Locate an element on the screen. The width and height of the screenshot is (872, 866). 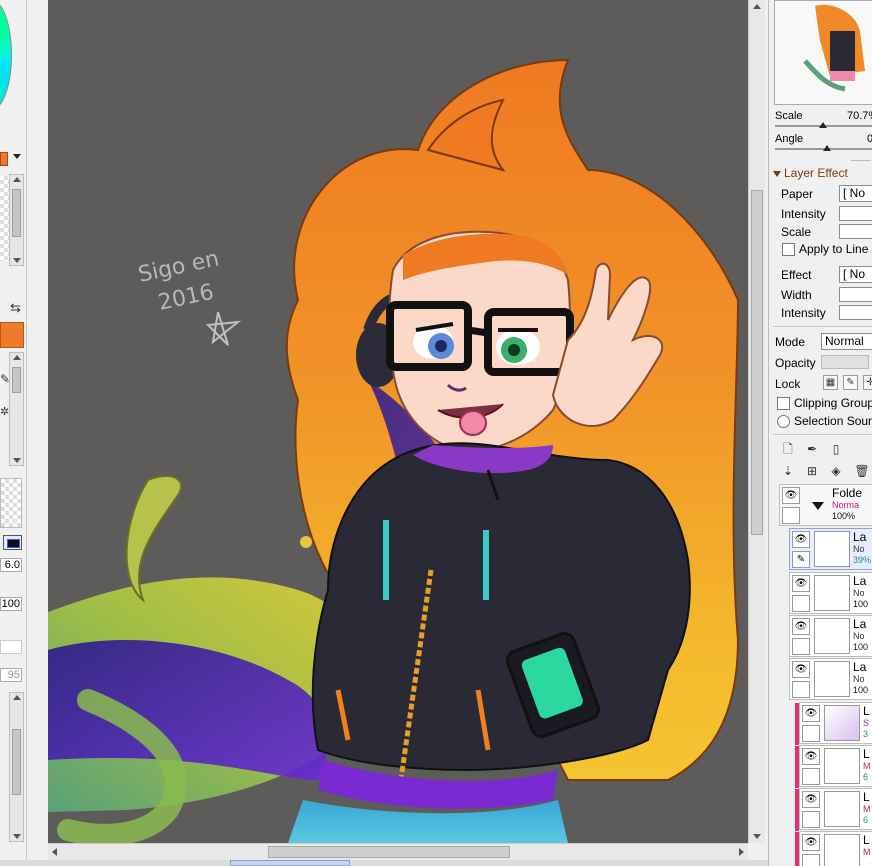
brush-size-input: 6.0 is located at coordinates (11, 565).